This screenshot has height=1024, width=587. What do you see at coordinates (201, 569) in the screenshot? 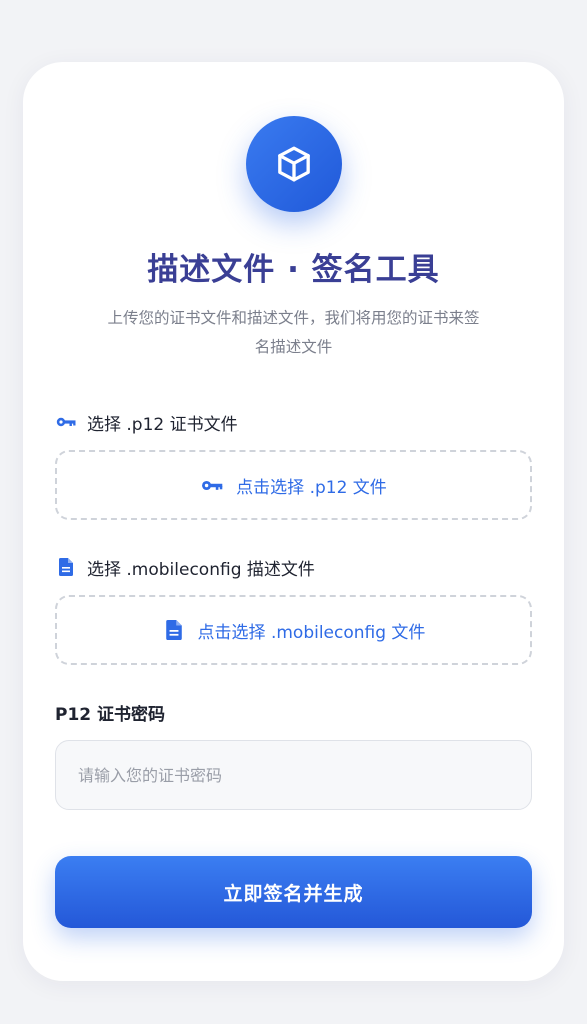
I see `mobileconfig-file-label-text: 选择 .mobileconfig 描述文件` at bounding box center [201, 569].